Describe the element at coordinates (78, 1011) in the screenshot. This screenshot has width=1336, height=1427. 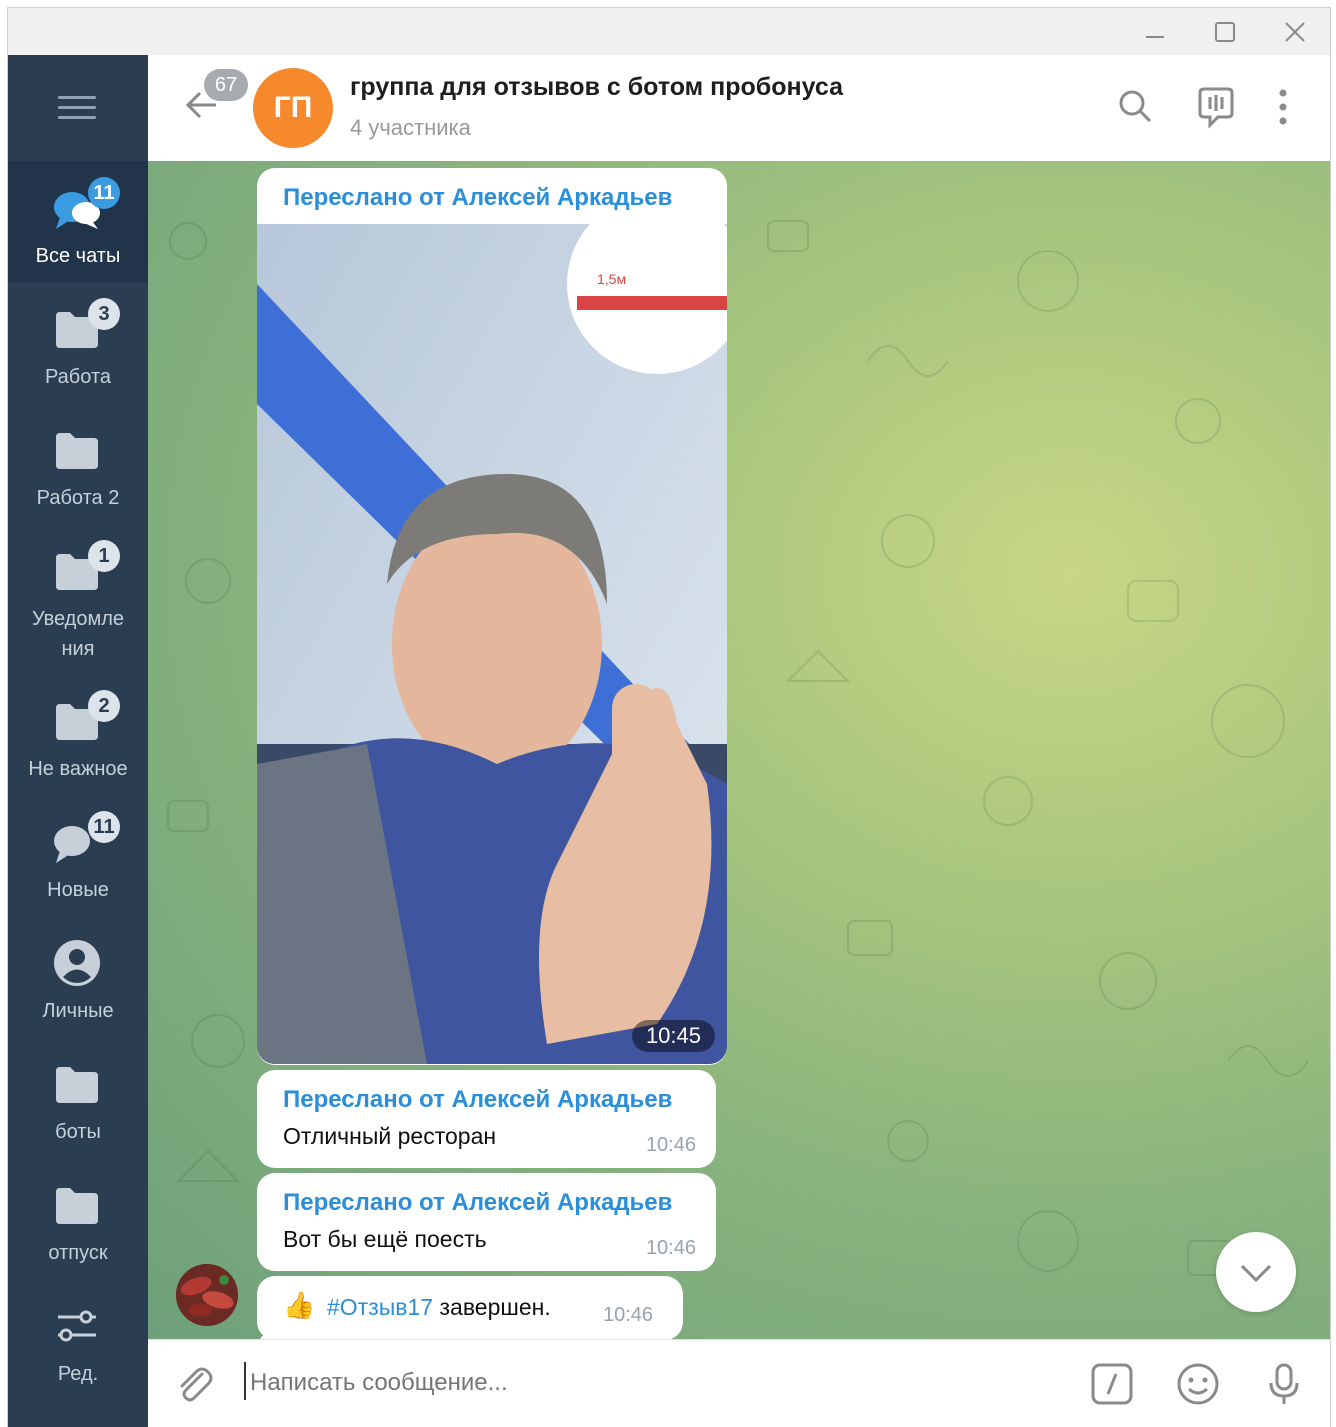
I see `folder-label: Личные` at that location.